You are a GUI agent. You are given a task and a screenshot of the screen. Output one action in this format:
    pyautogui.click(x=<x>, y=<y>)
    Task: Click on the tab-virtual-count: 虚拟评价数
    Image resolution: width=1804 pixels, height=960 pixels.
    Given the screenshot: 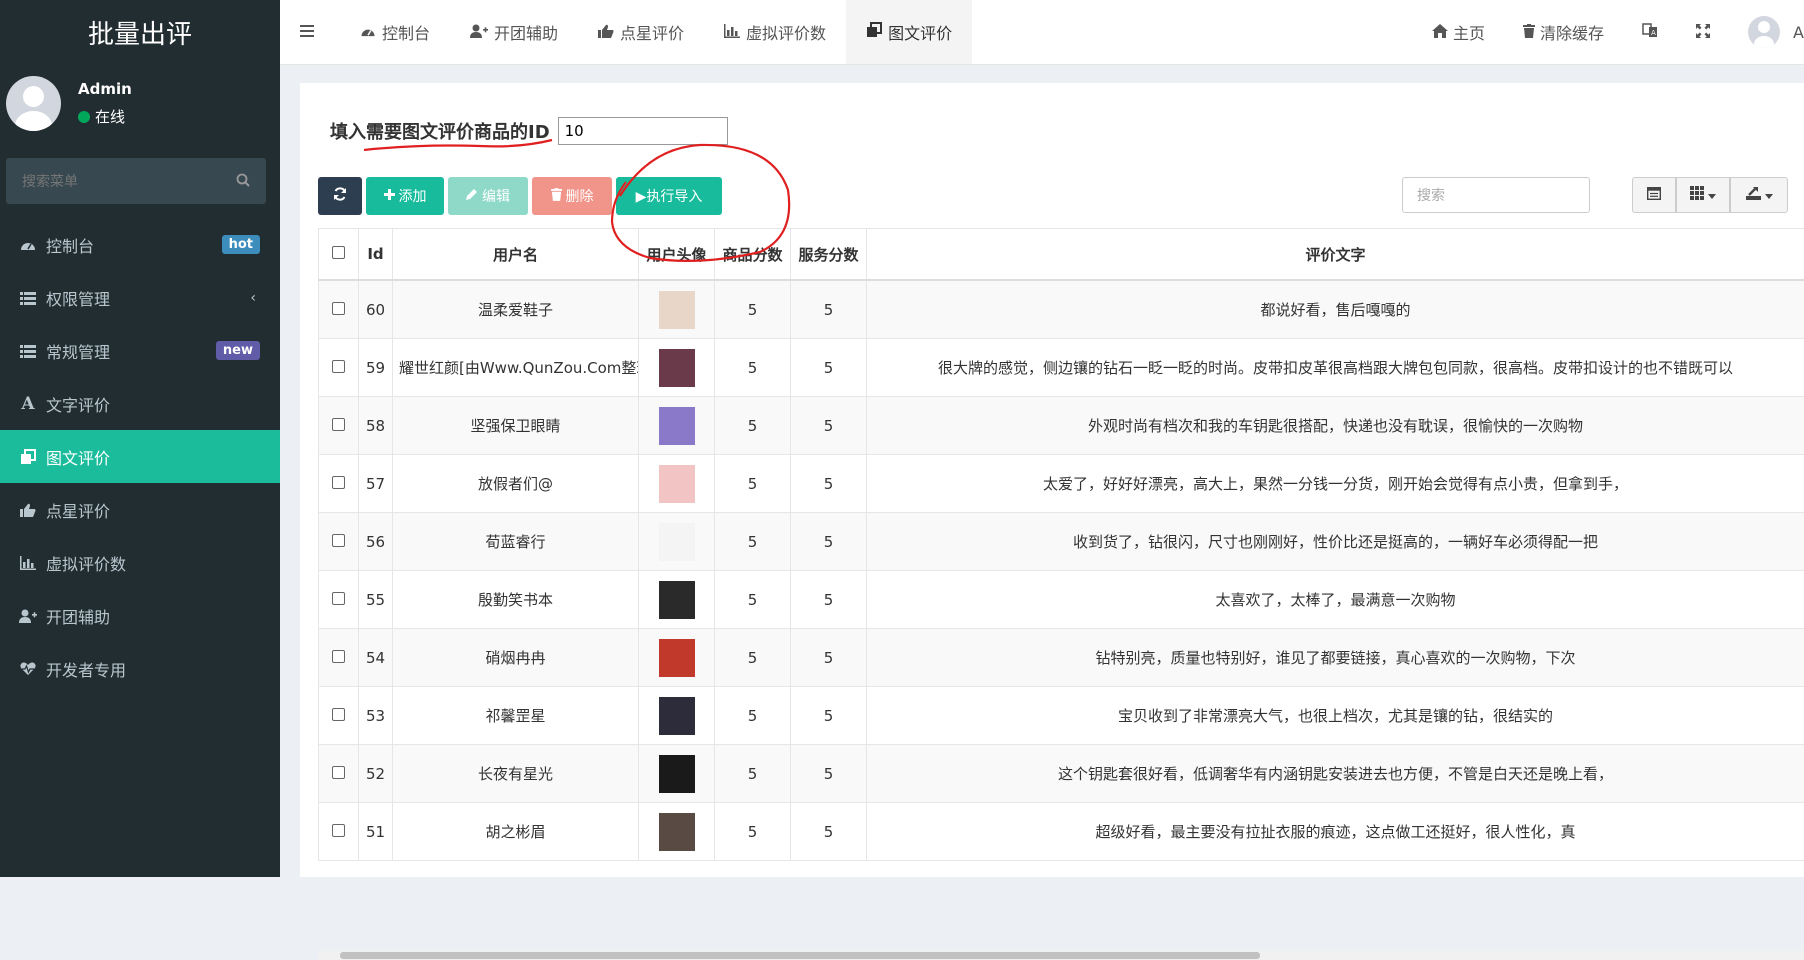 What is the action you would take?
    pyautogui.click(x=775, y=32)
    